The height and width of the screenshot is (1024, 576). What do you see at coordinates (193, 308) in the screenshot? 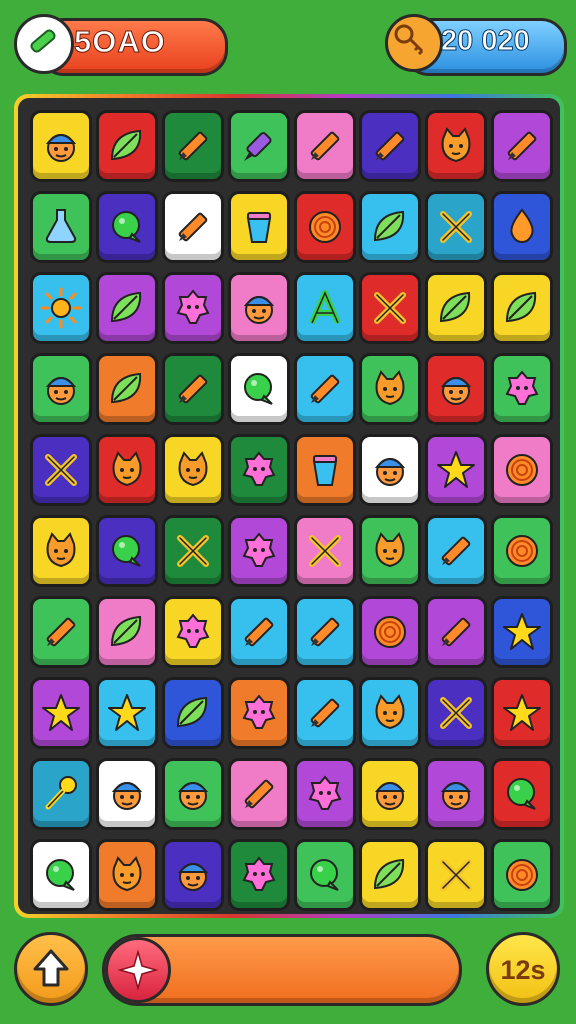
I see `tile-r3-c3` at bounding box center [193, 308].